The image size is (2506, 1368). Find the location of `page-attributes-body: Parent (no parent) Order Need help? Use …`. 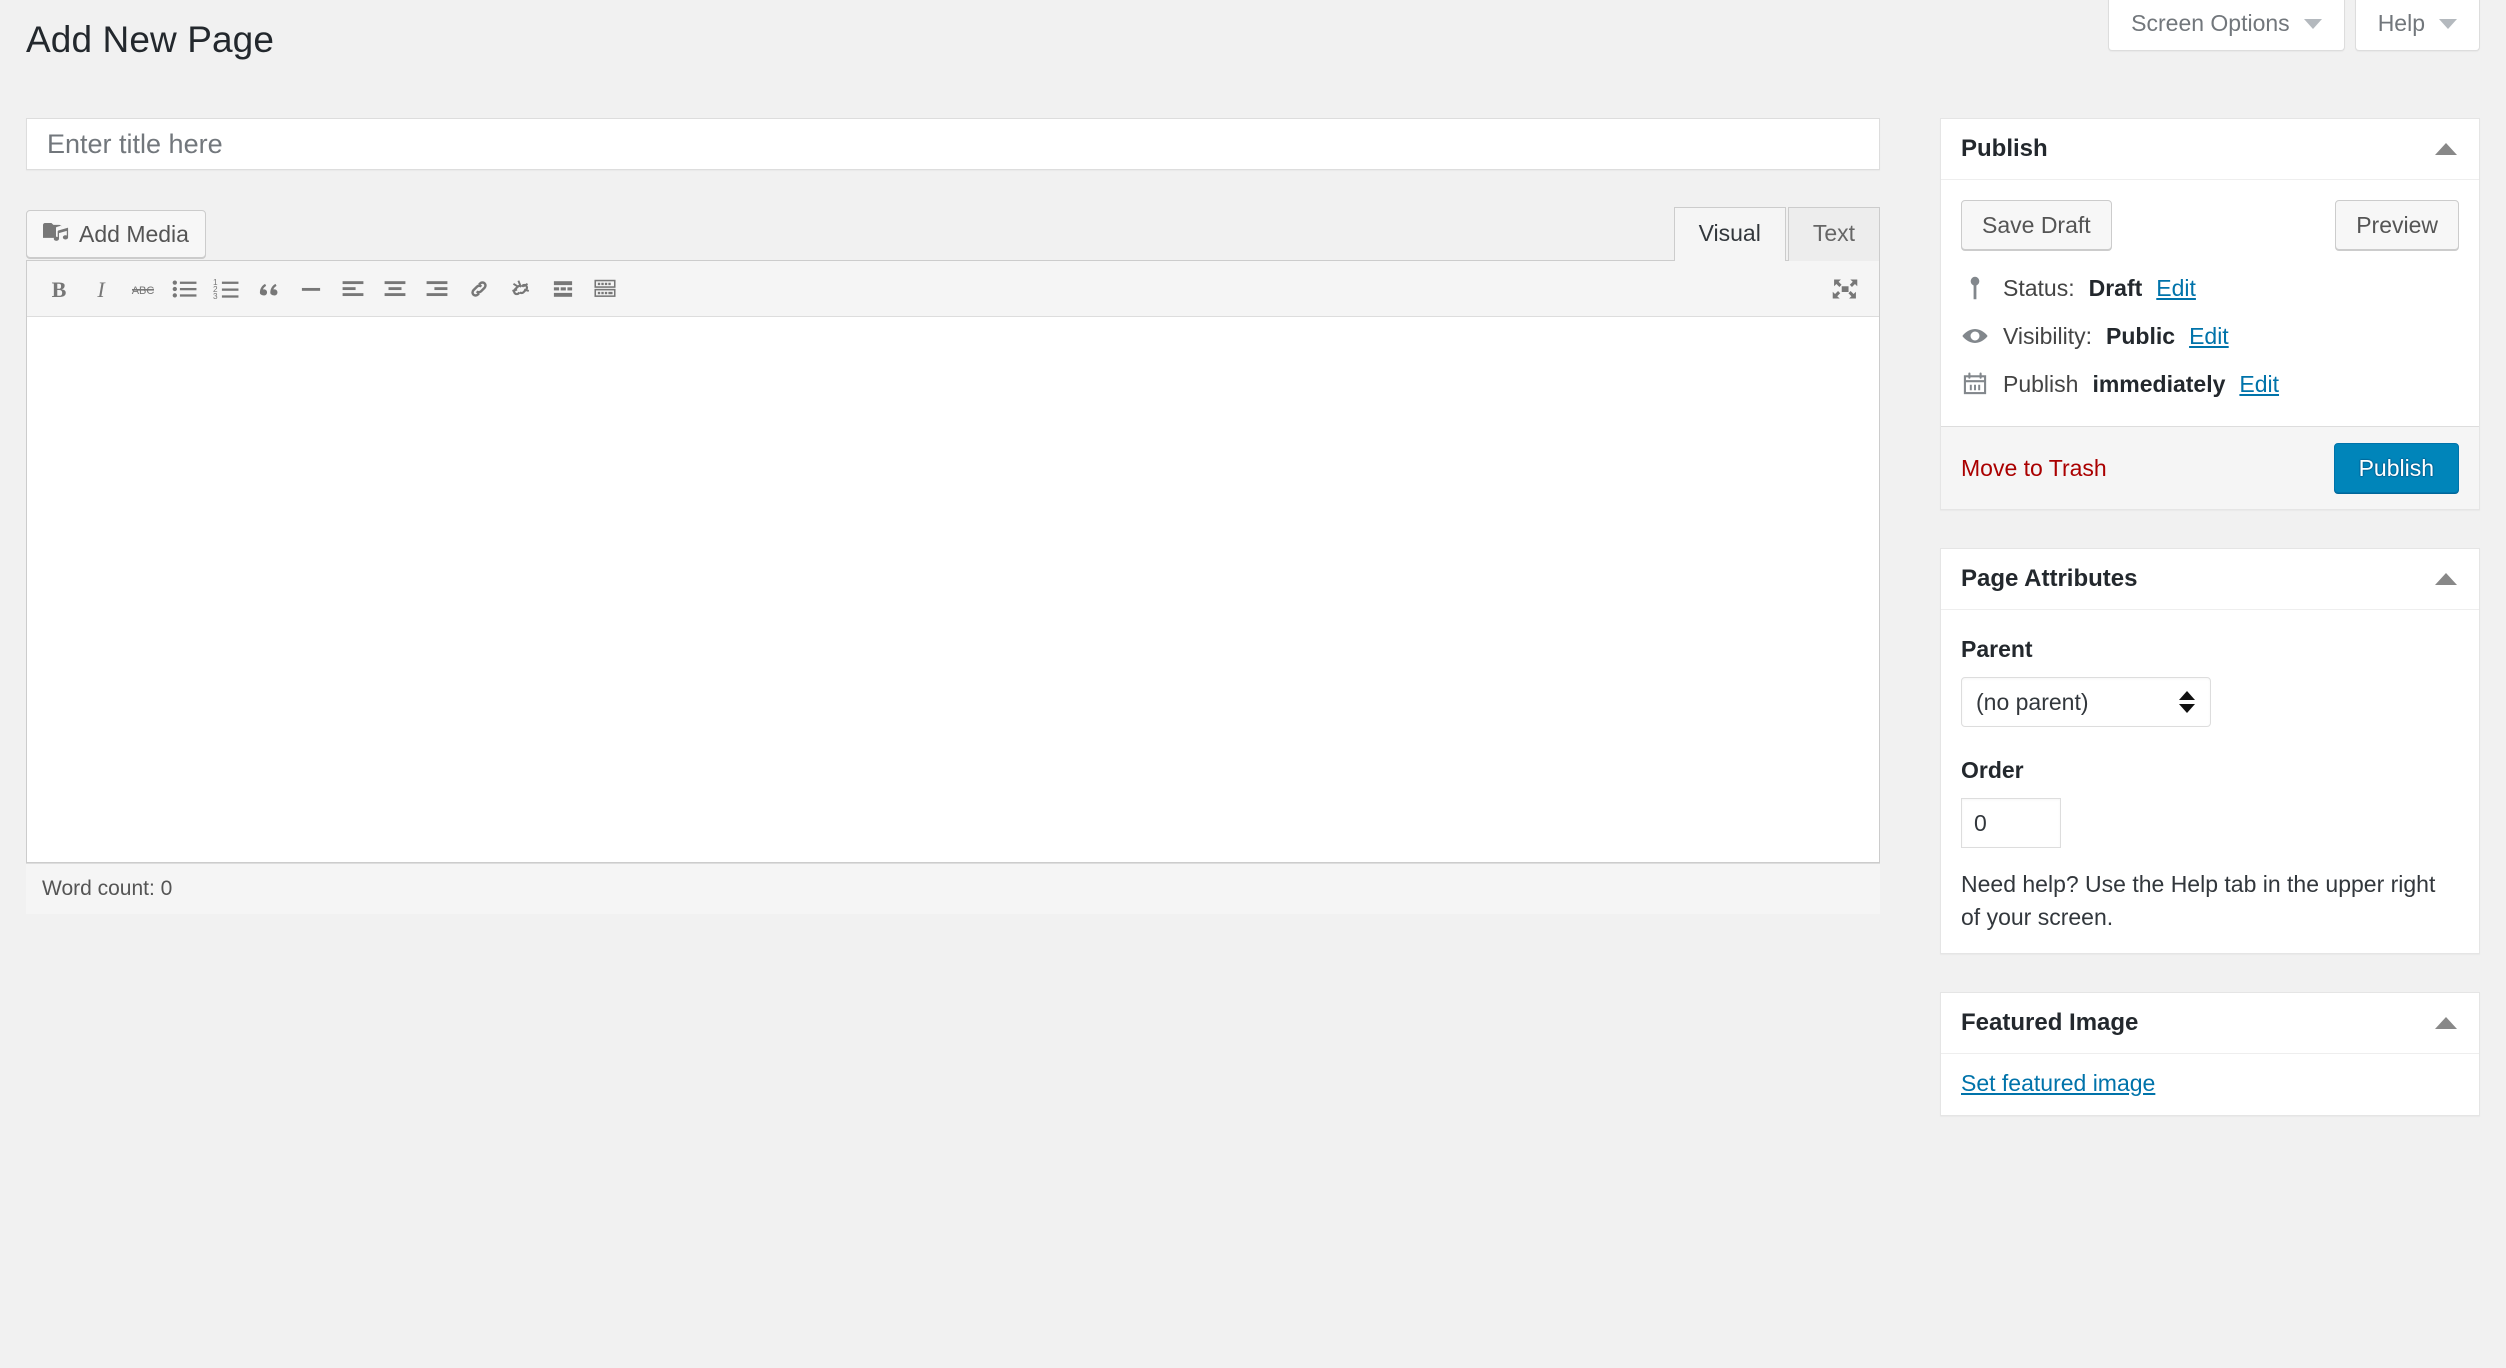

page-attributes-body: Parent (no parent) Order Need help? Use … is located at coordinates (2210, 781).